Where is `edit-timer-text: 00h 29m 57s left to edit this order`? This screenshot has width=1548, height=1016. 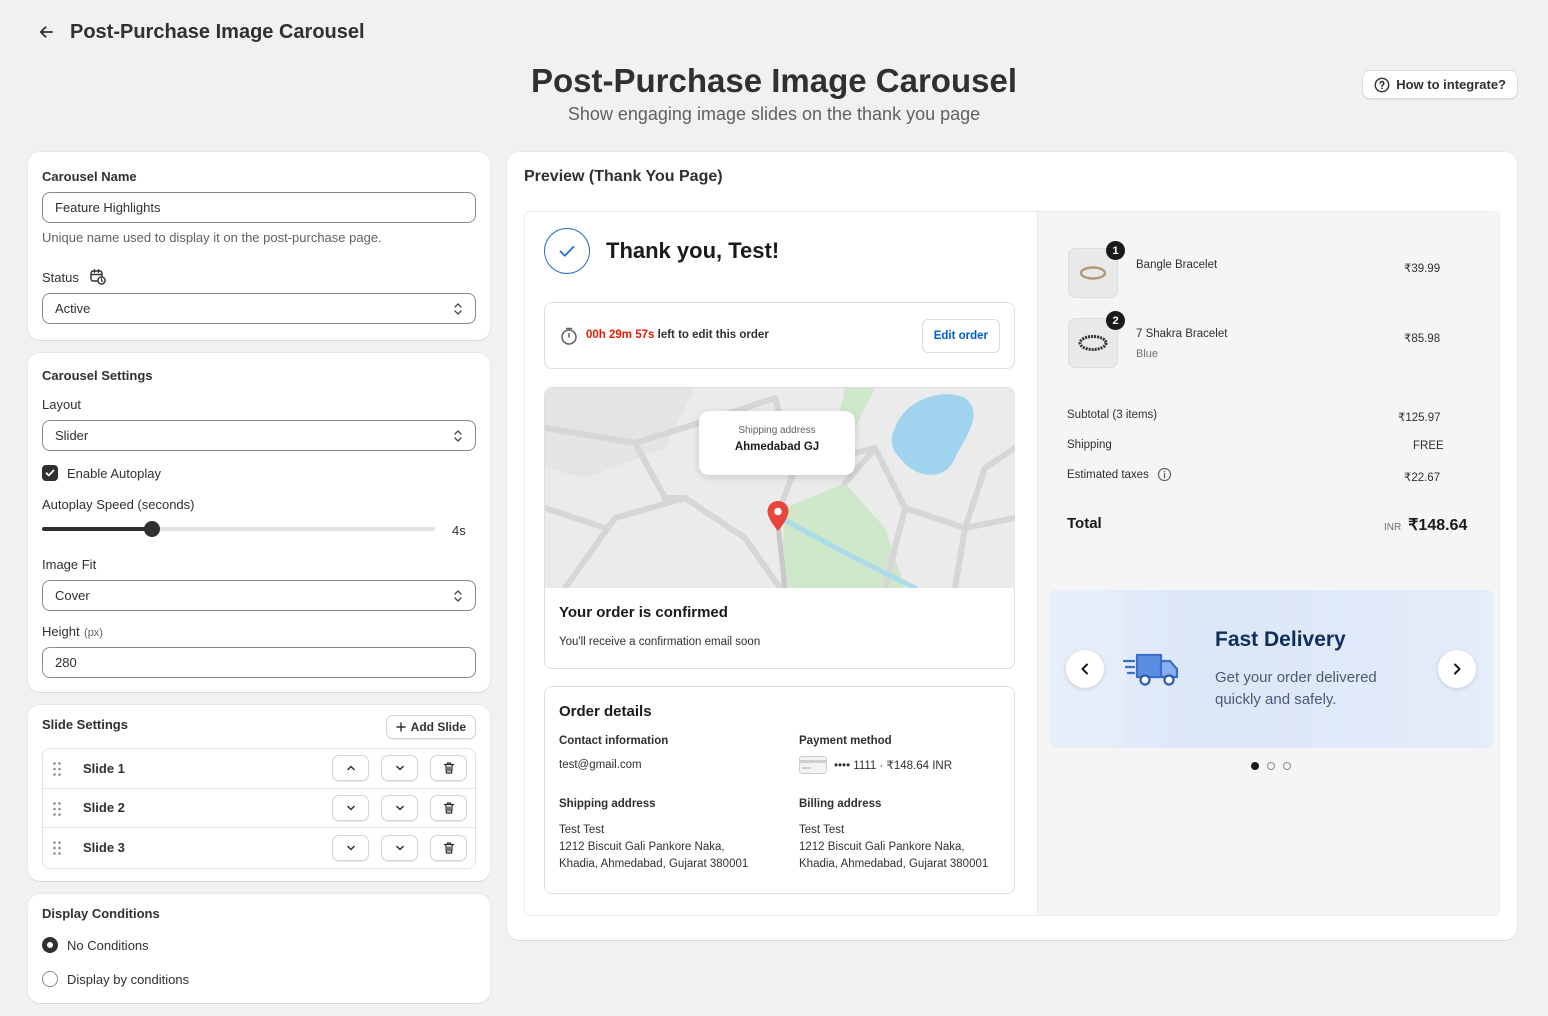
edit-timer-text: 00h 29m 57s left to edit this order is located at coordinates (677, 335).